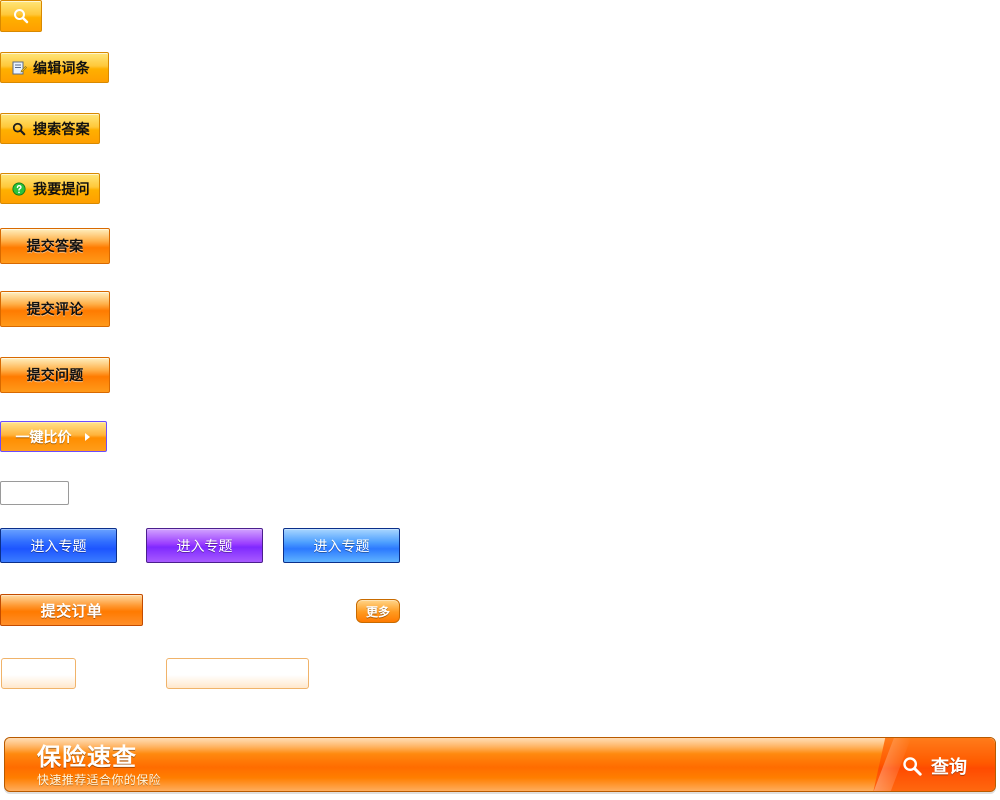  What do you see at coordinates (61, 129) in the screenshot?
I see `search-answers-label: 搜索答案` at bounding box center [61, 129].